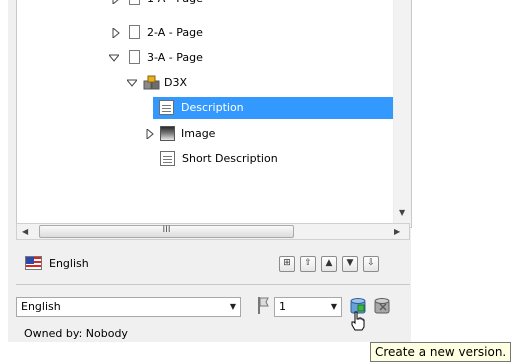  Describe the element at coordinates (33, 263) in the screenshot. I see `us-flag-icon` at that location.